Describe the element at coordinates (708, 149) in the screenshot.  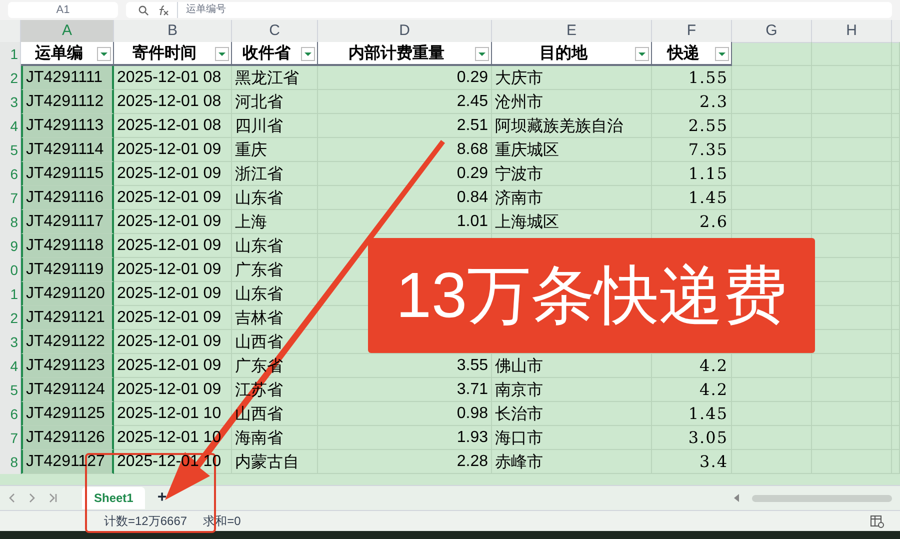
I see `table-cell: 7.35` at that location.